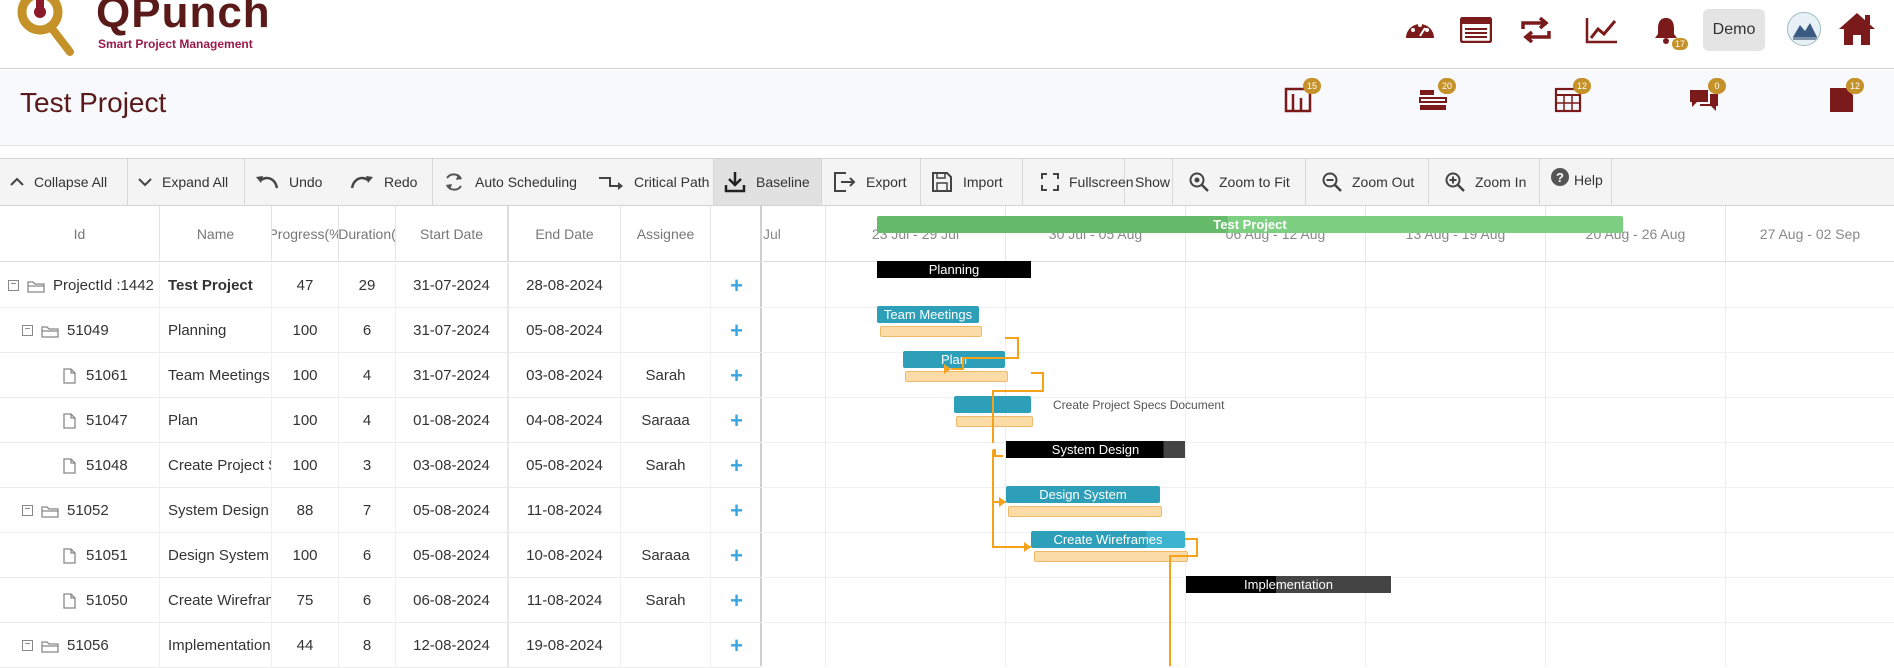 The image size is (1894, 668). I want to click on task-id-cell-text: ProjectId :1442, so click(103, 285).